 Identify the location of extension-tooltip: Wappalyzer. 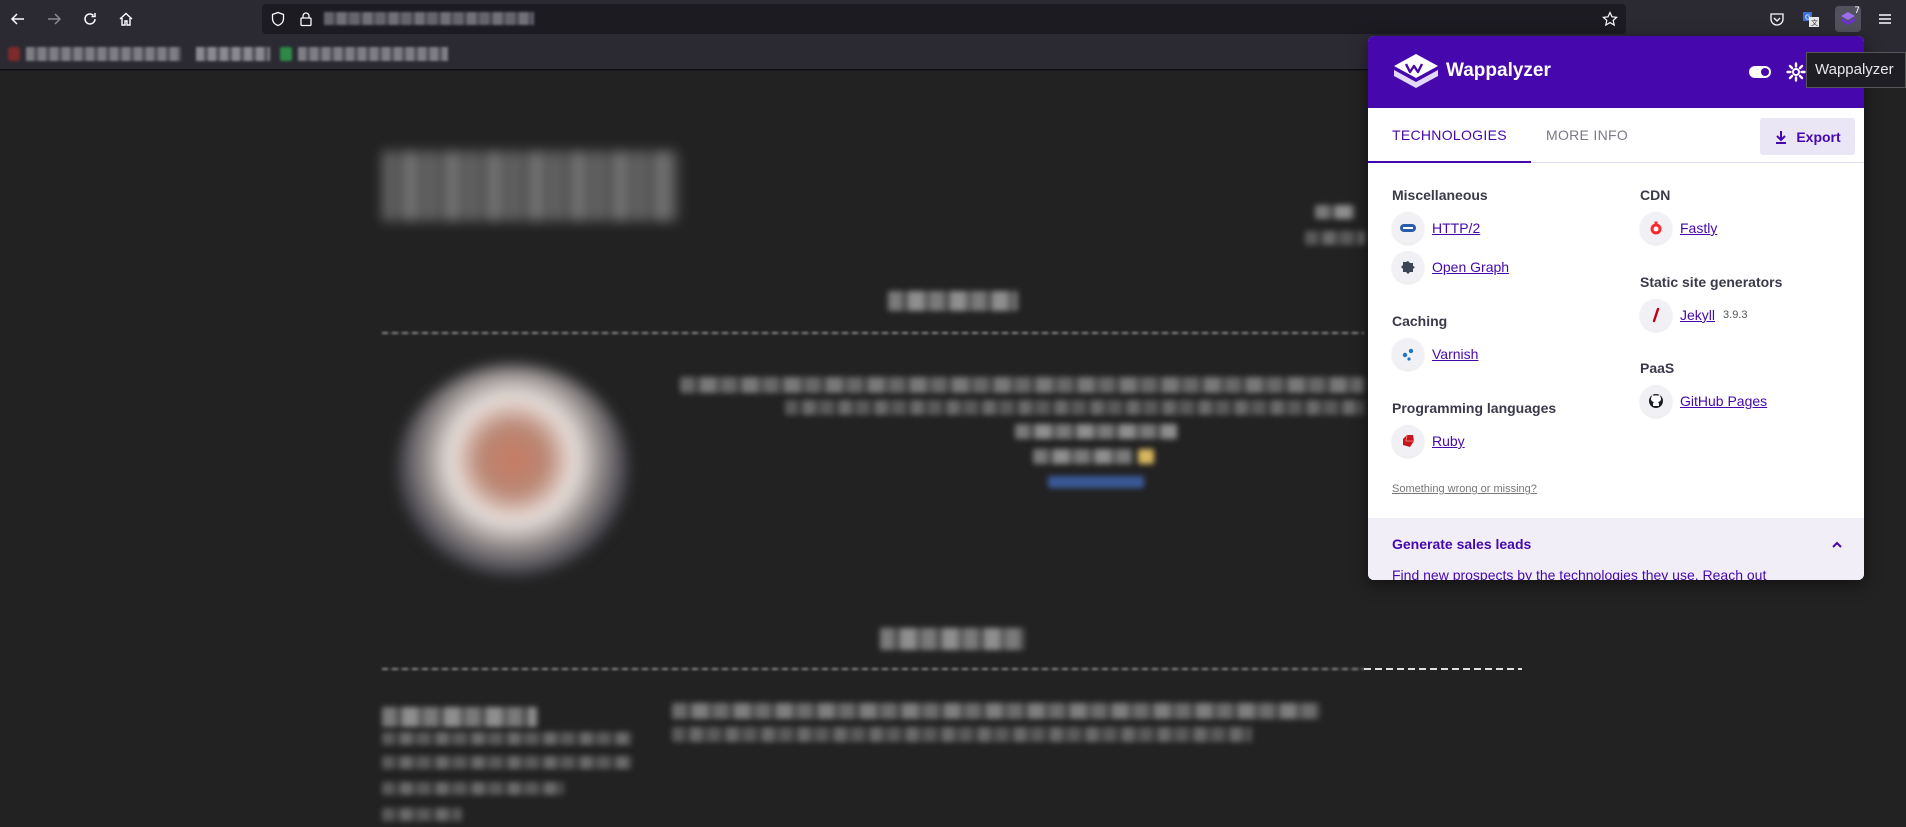
(1856, 70).